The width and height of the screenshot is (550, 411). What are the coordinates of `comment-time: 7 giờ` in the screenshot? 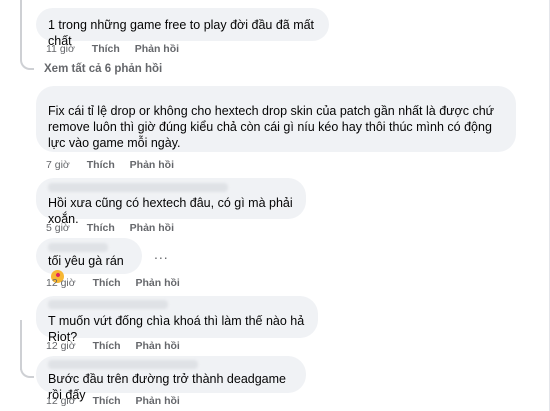 It's located at (58, 165).